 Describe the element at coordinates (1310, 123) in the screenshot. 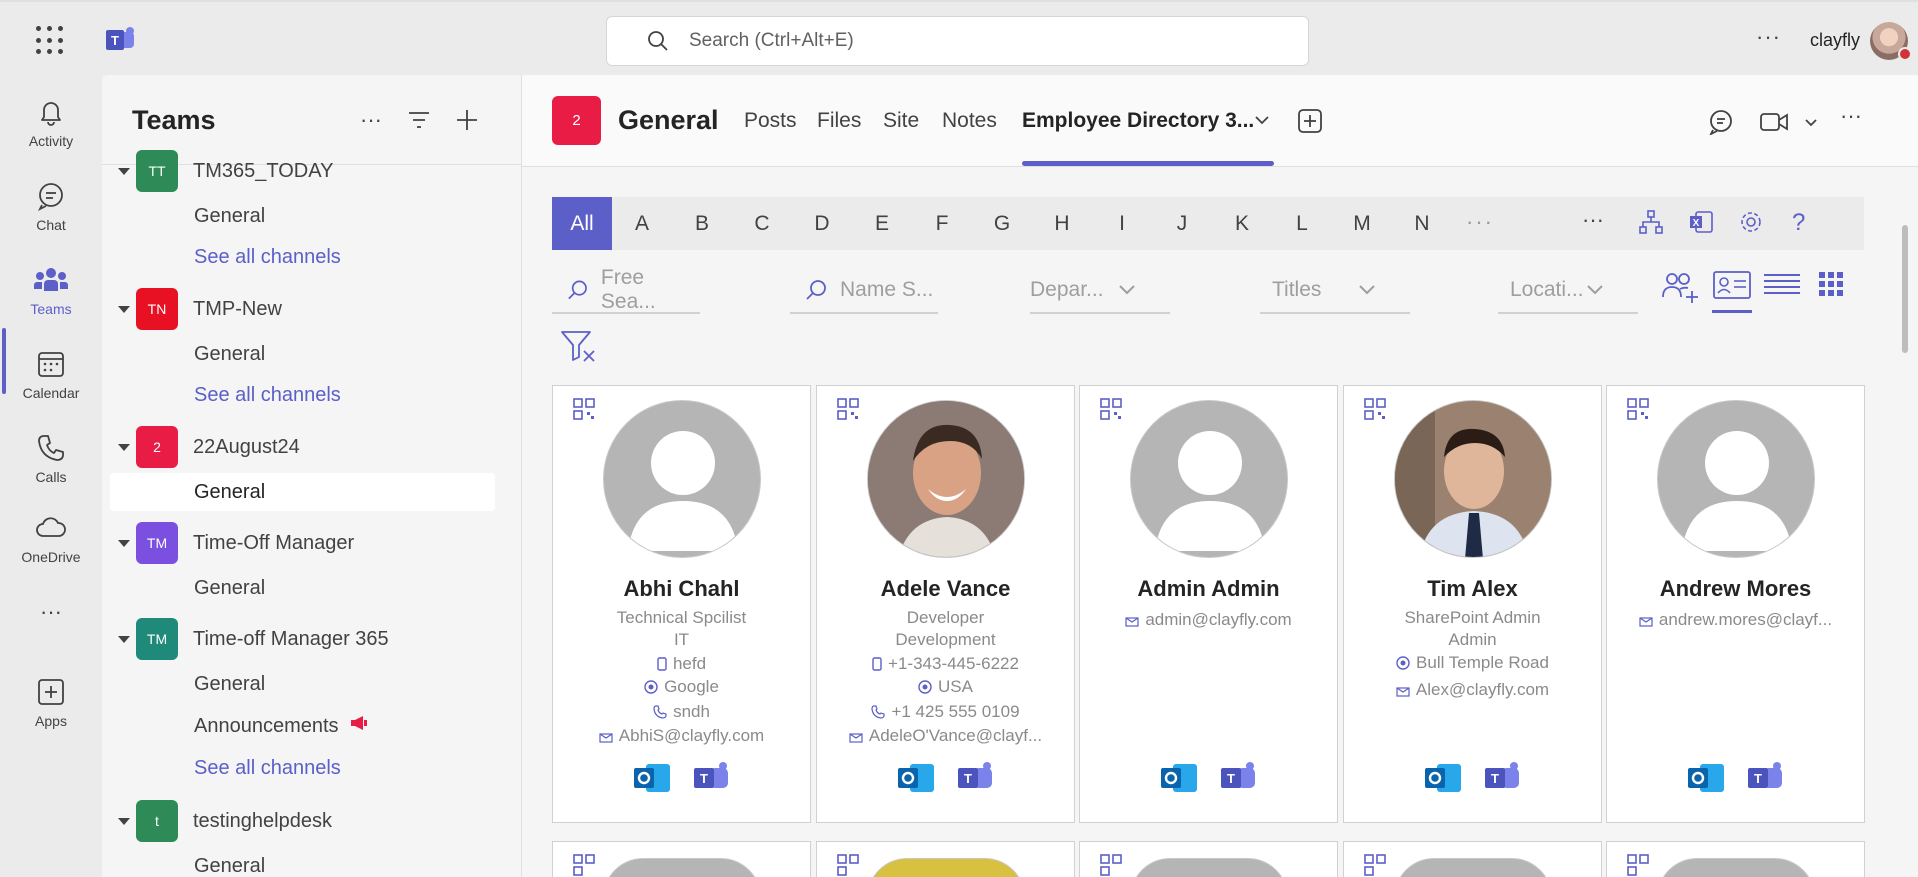

I see `add-tab-icon` at that location.